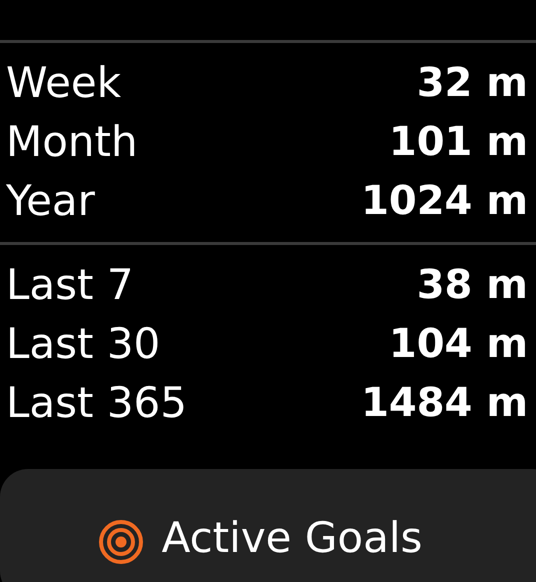 This screenshot has height=582, width=536. What do you see at coordinates (472, 284) in the screenshot?
I see `distance-value: 38 m` at bounding box center [472, 284].